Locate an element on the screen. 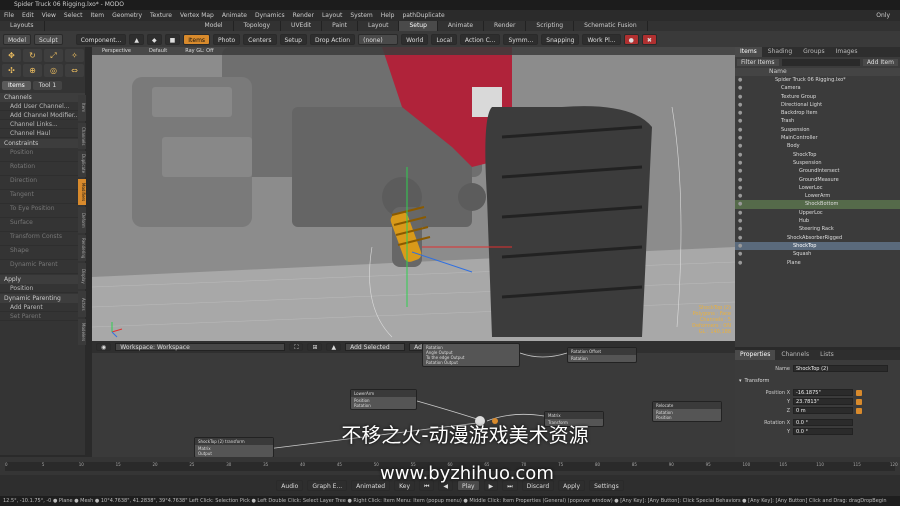 The image size is (900, 506). tree-item: ● Plane is located at coordinates (817, 263).